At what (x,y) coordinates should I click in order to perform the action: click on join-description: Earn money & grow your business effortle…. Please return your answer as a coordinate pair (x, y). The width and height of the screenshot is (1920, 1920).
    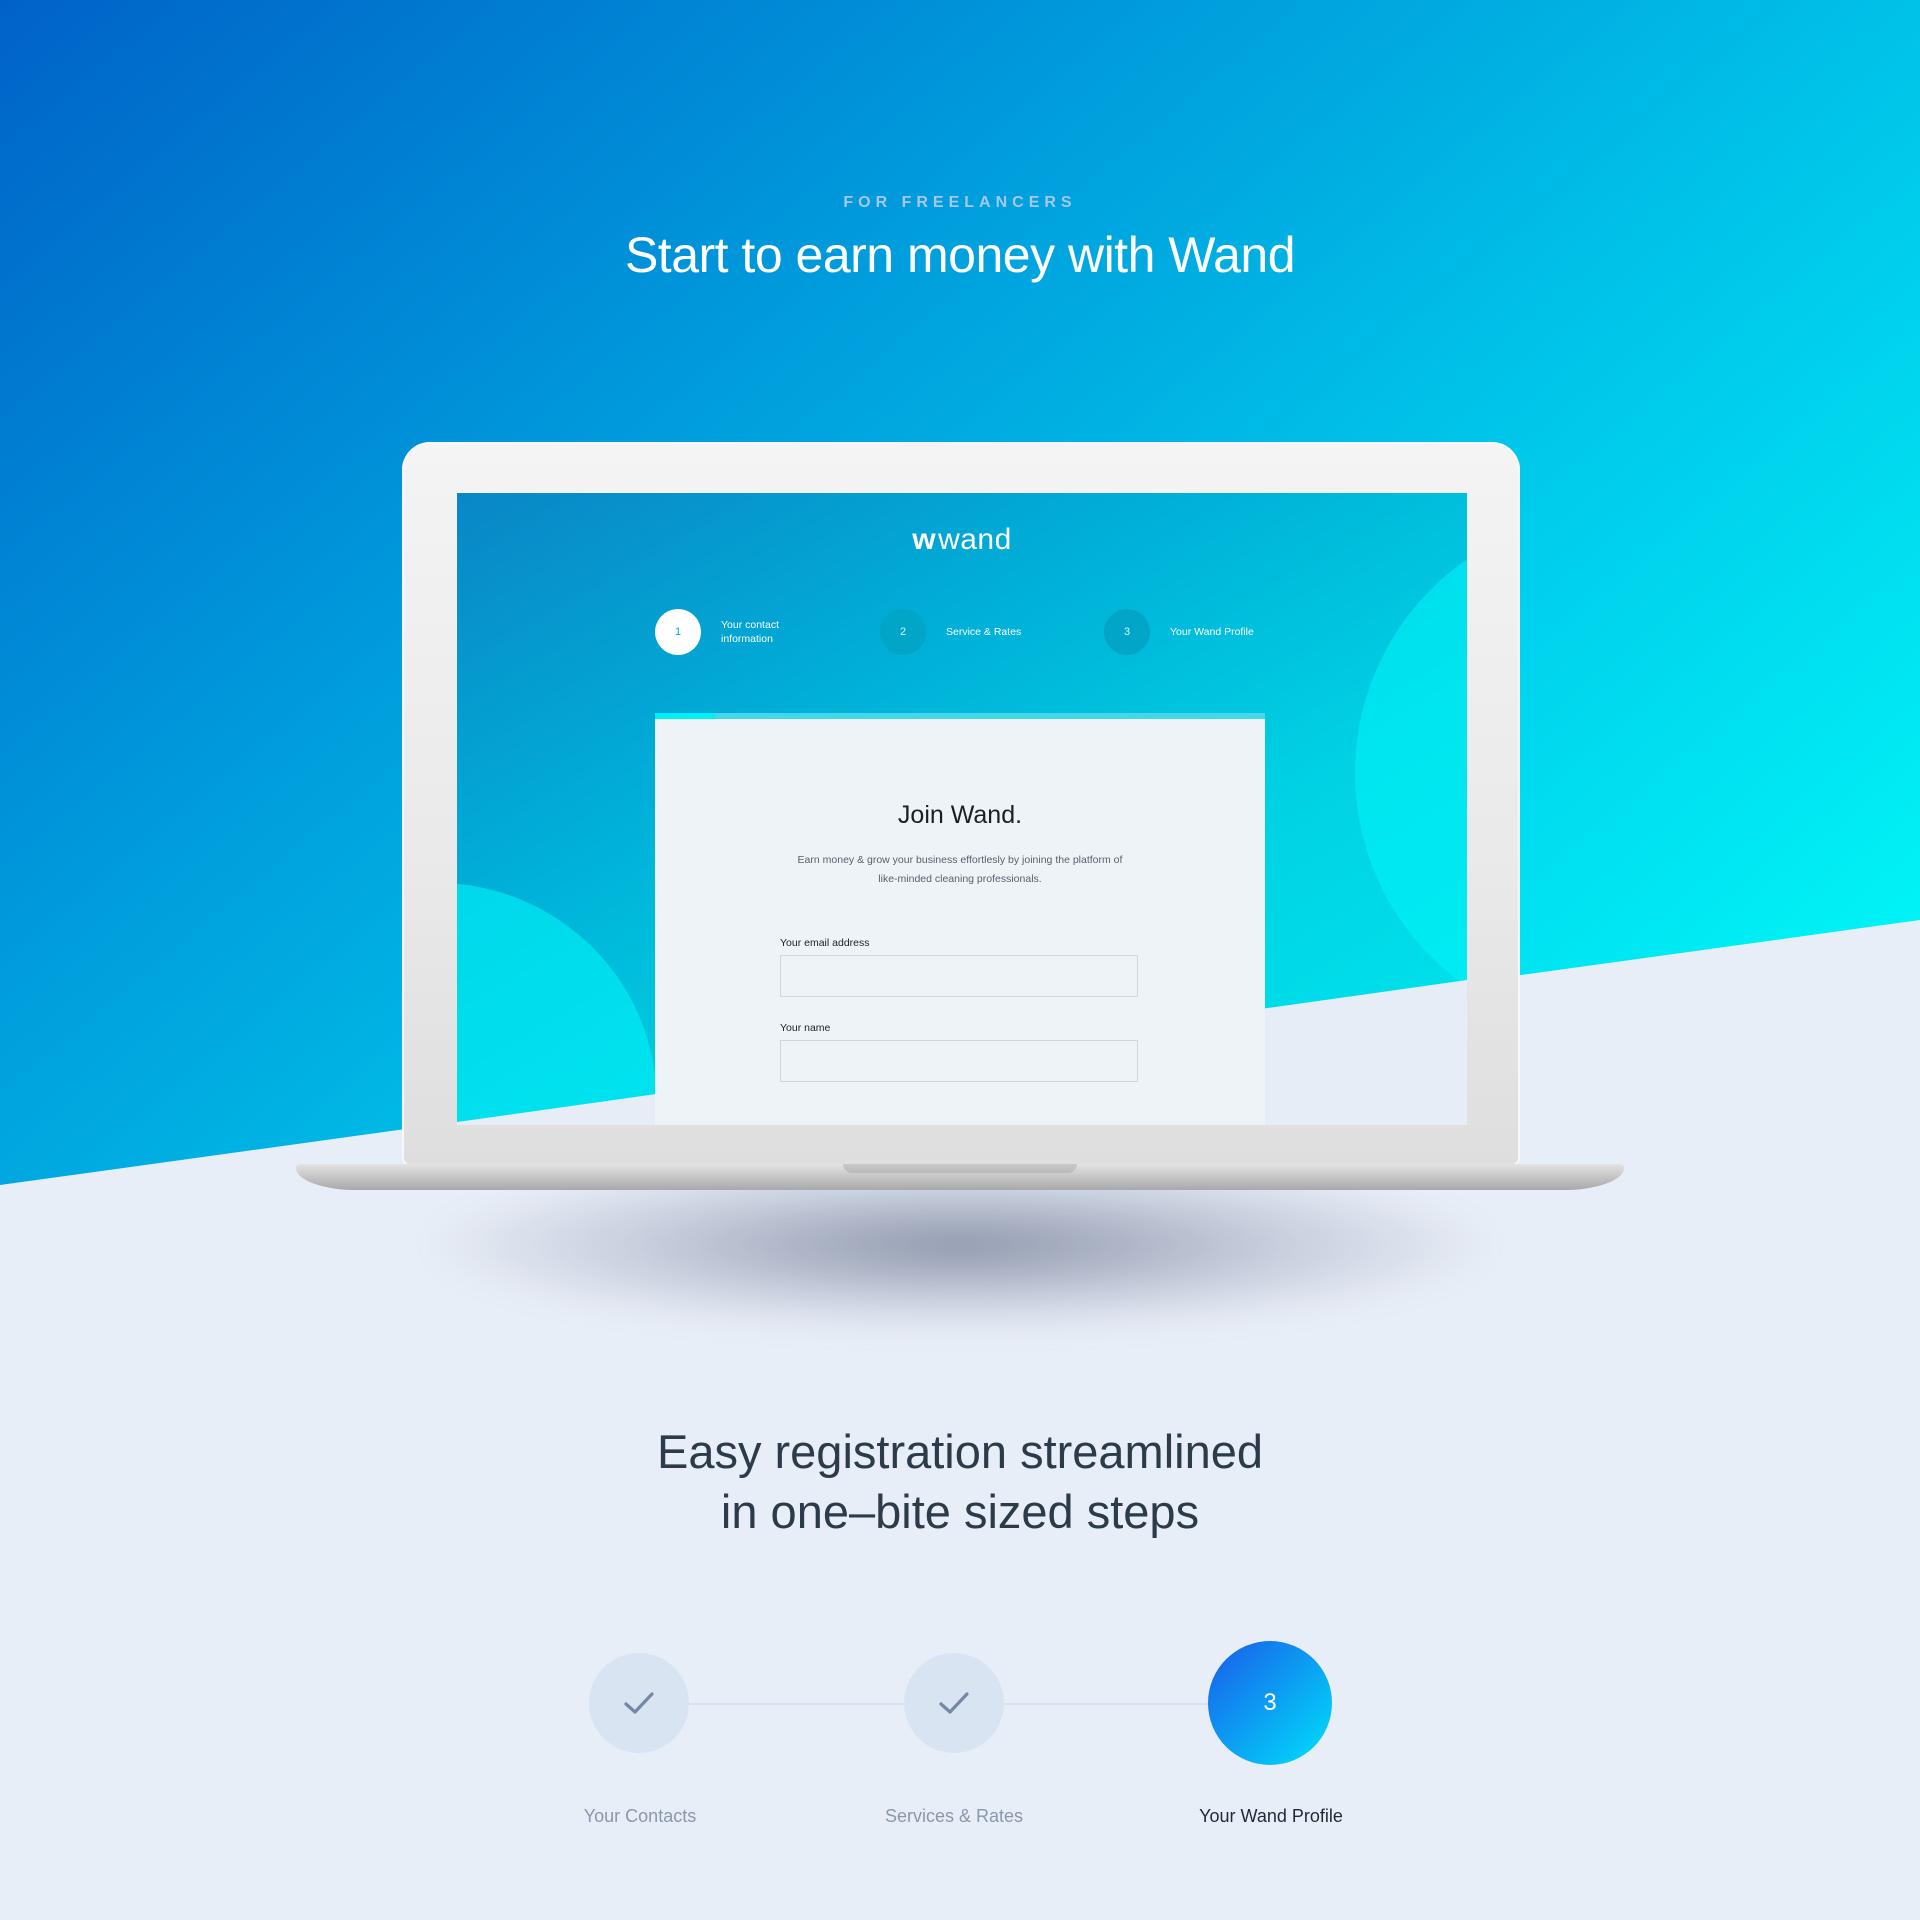
    Looking at the image, I should click on (960, 870).